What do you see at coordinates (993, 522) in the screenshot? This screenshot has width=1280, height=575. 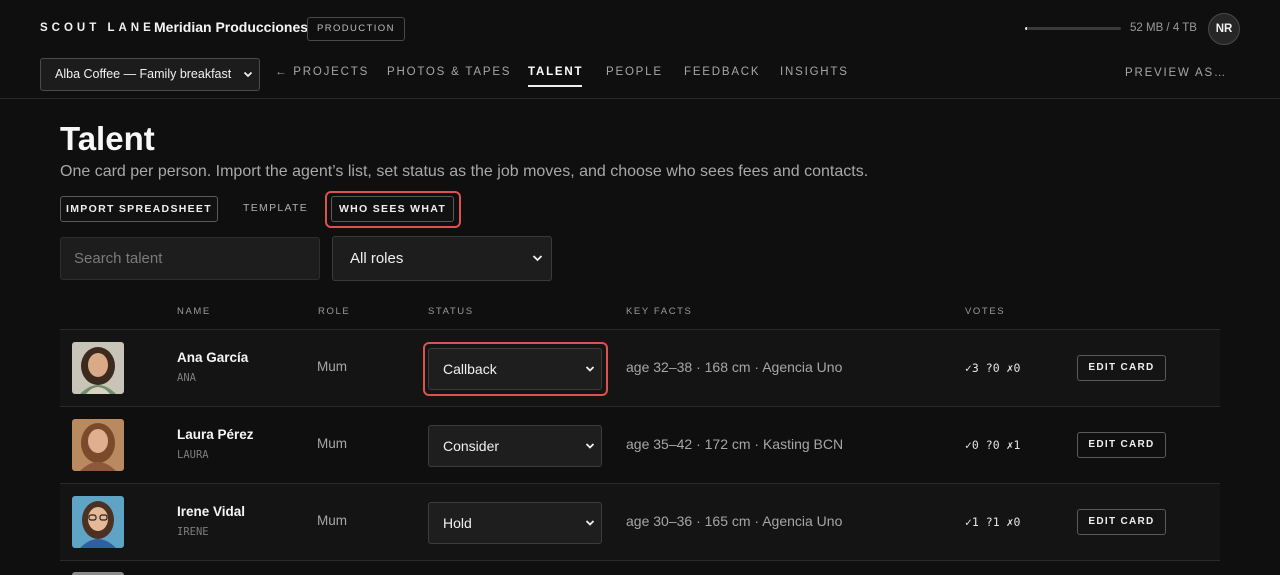 I see `talent-votes: ✓1 ?1 ✗0` at bounding box center [993, 522].